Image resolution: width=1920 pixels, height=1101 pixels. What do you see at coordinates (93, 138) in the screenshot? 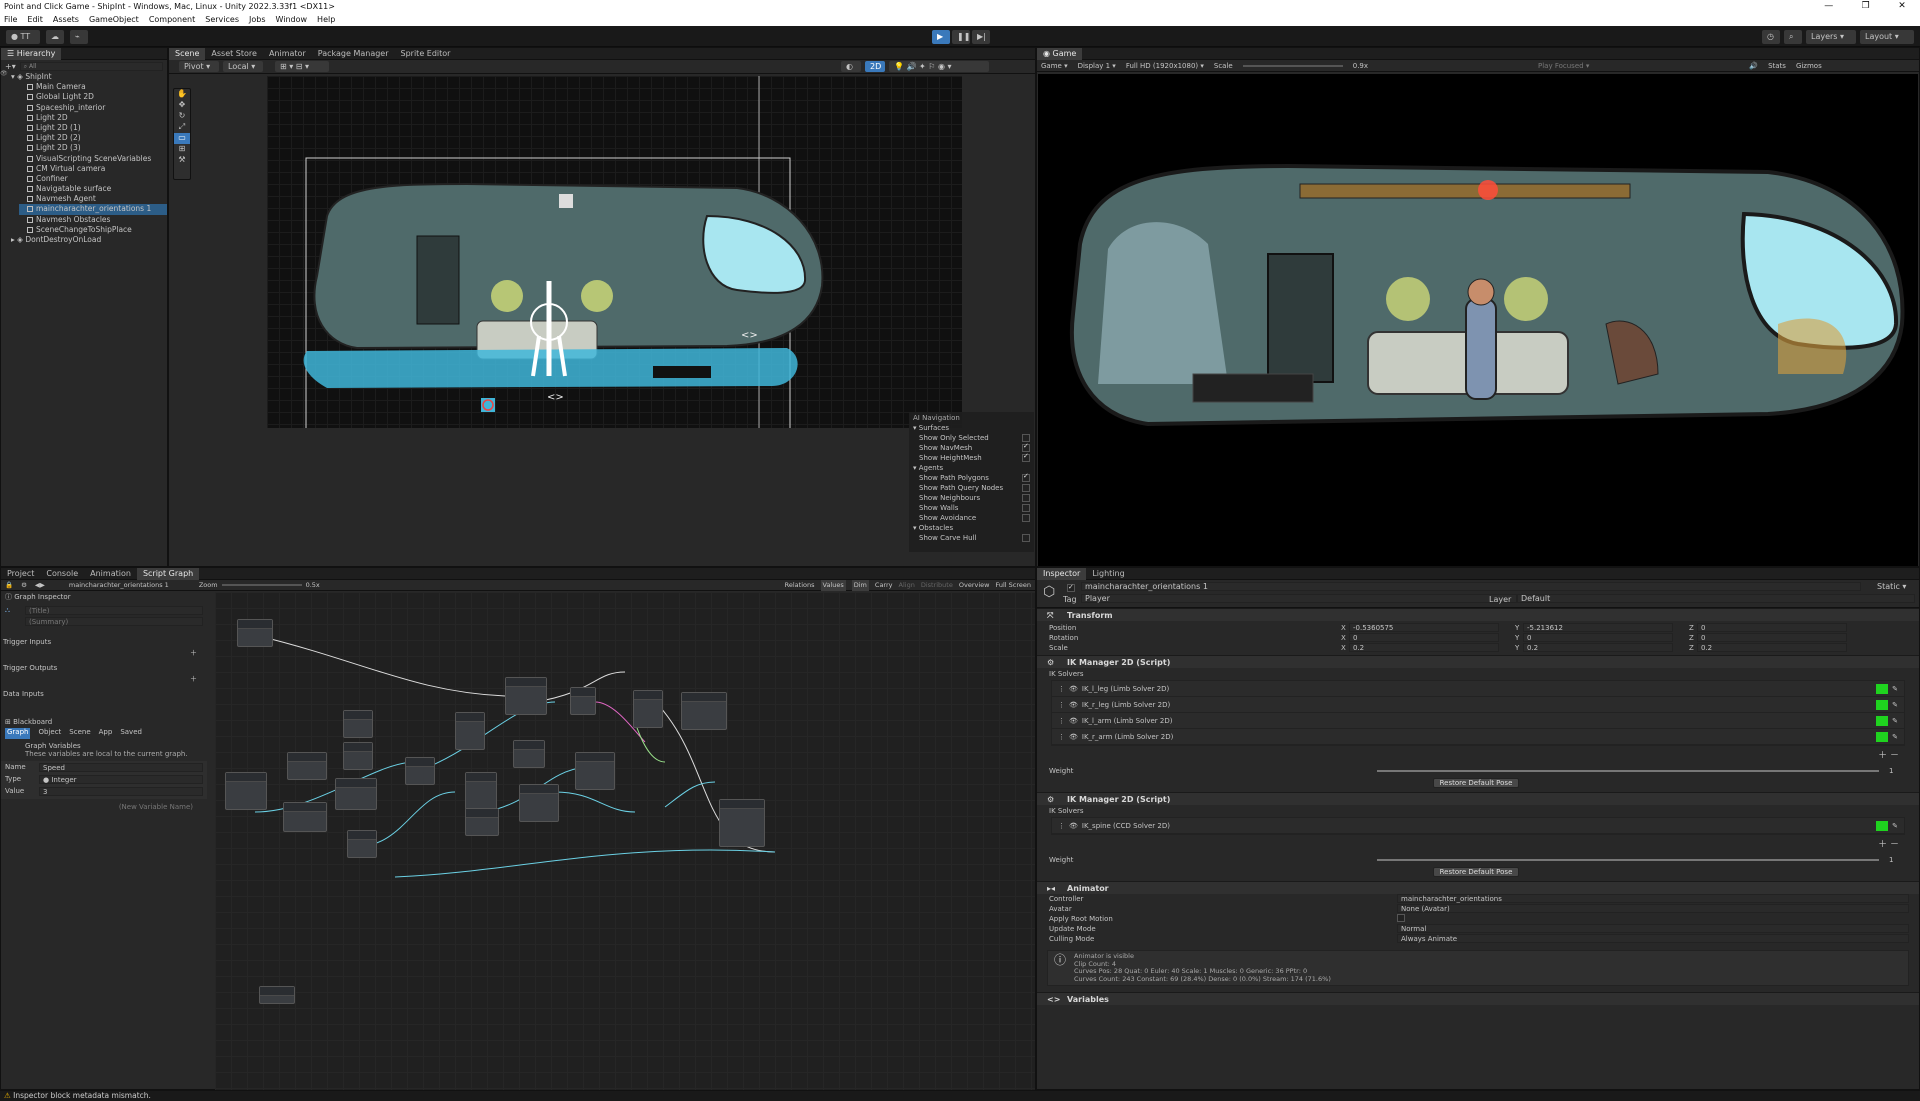
I see `hierarchy-item: Light 2D (2)` at bounding box center [93, 138].